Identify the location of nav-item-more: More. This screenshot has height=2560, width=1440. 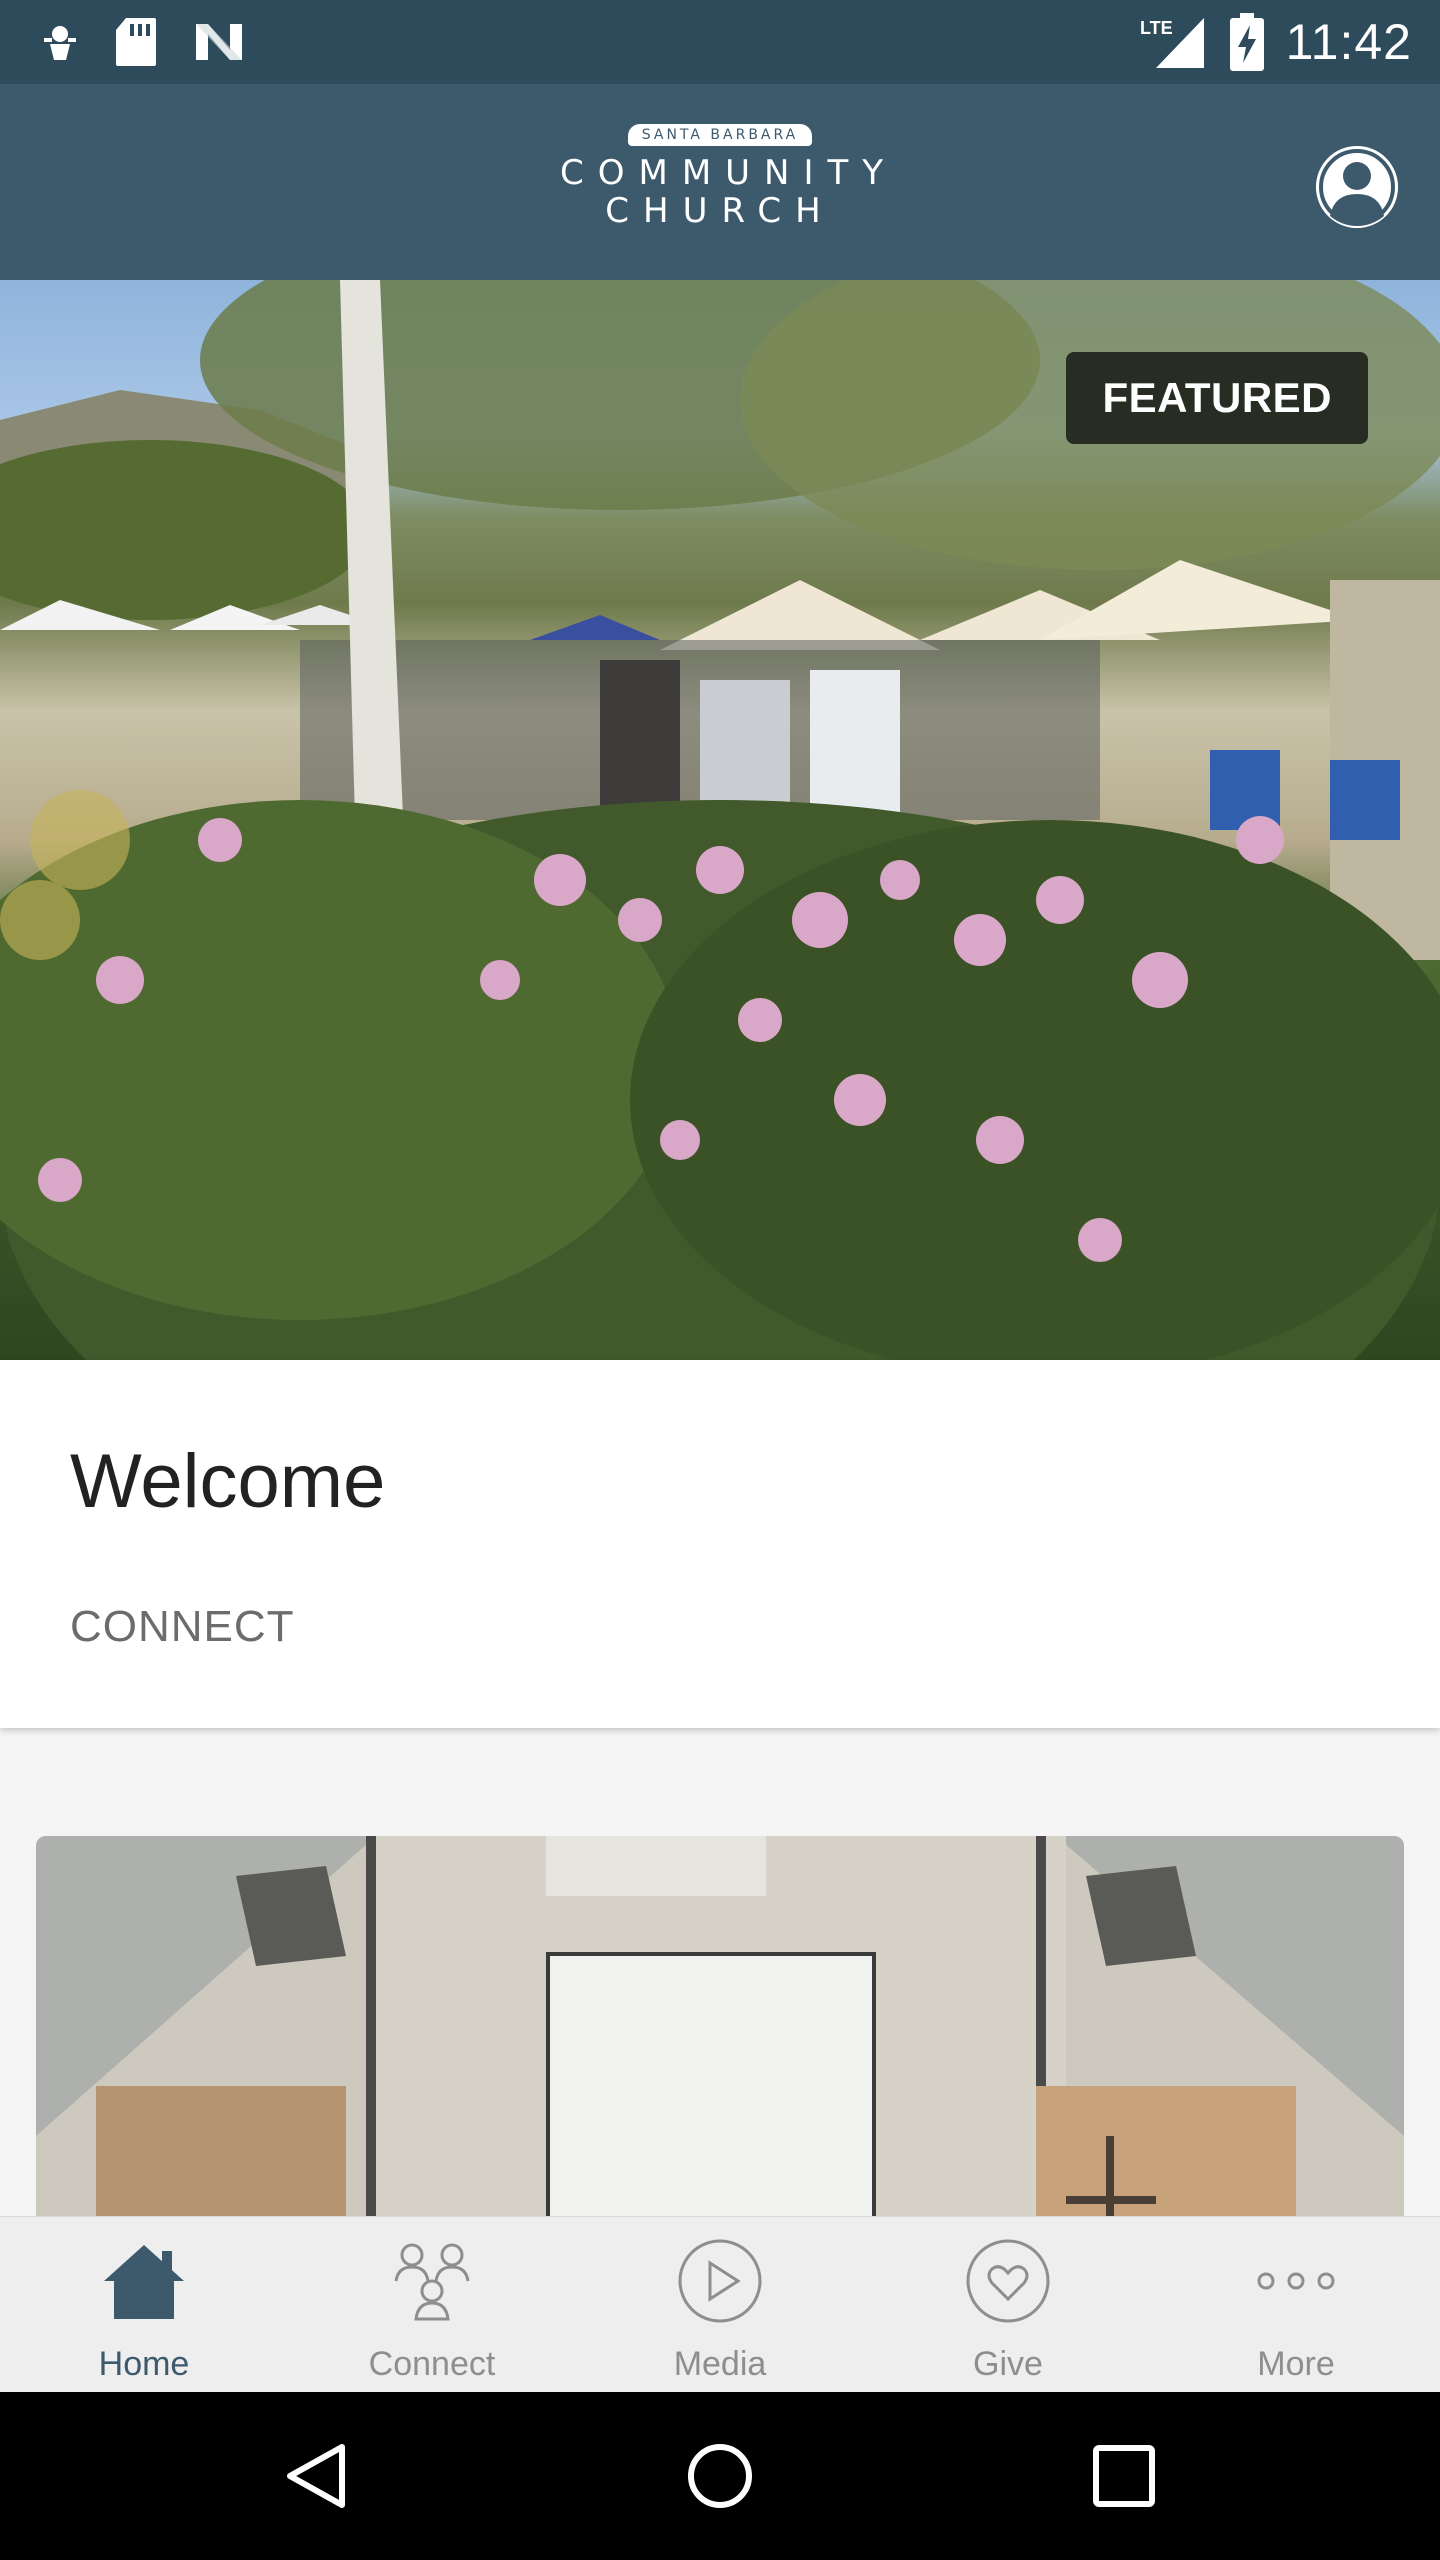
(1296, 2305).